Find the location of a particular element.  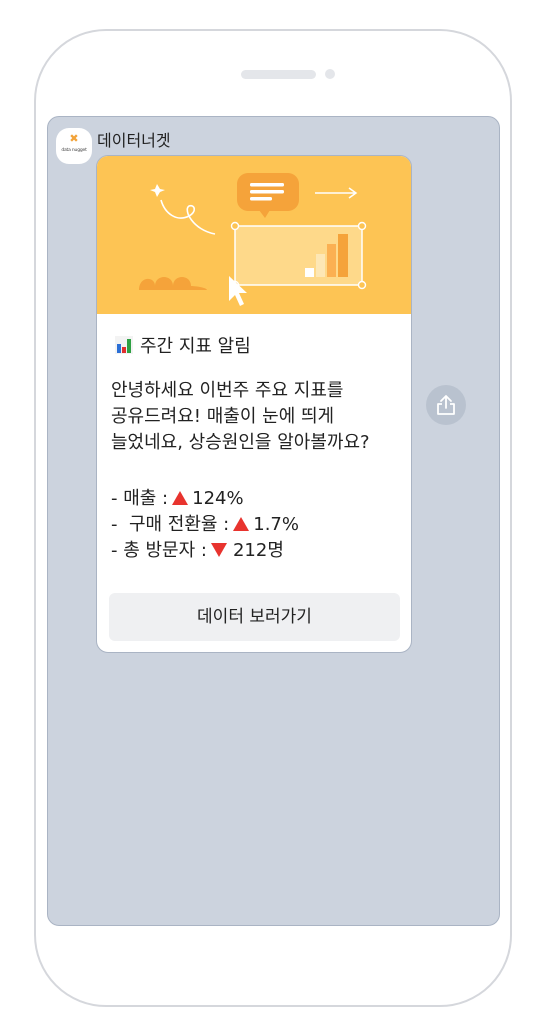

view-data-button: 데이터 보러가기 is located at coordinates (254, 617).